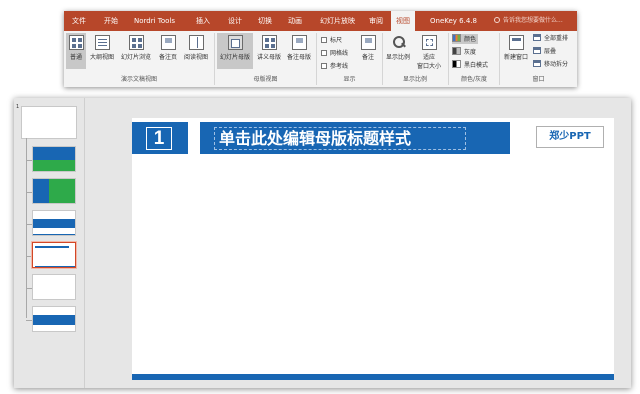  I want to click on fit-label-line2: 窗口大小, so click(428, 66).